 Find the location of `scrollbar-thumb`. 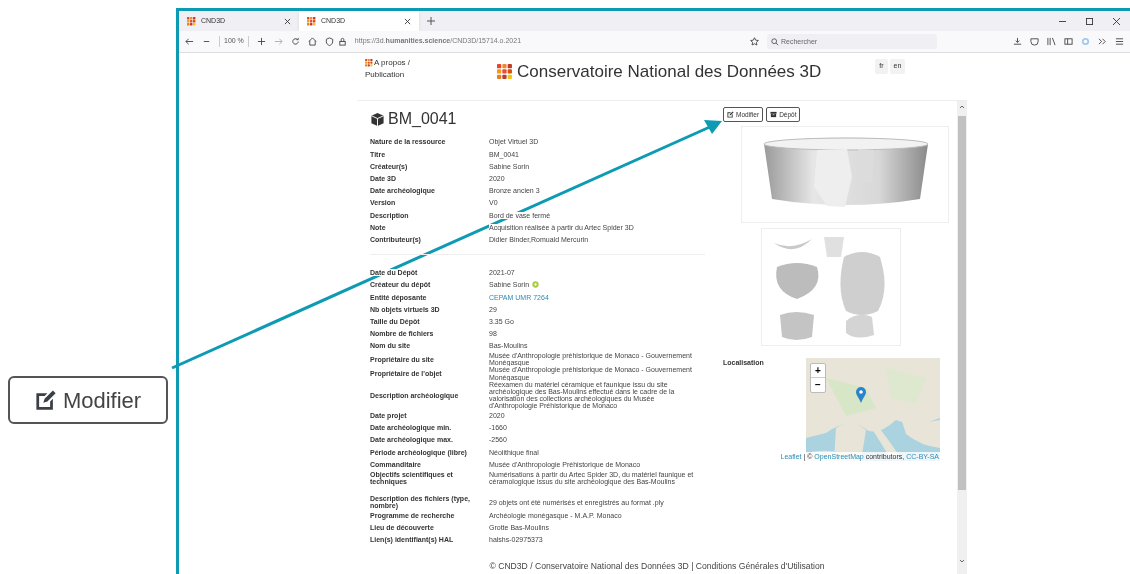

scrollbar-thumb is located at coordinates (962, 303).